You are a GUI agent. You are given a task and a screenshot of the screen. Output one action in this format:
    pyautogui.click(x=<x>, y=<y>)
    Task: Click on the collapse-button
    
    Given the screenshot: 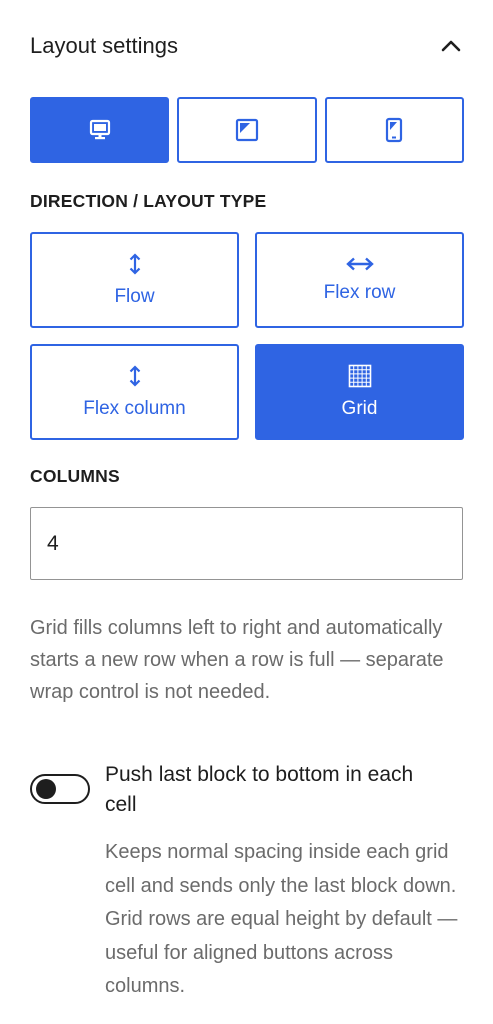 What is the action you would take?
    pyautogui.click(x=451, y=46)
    